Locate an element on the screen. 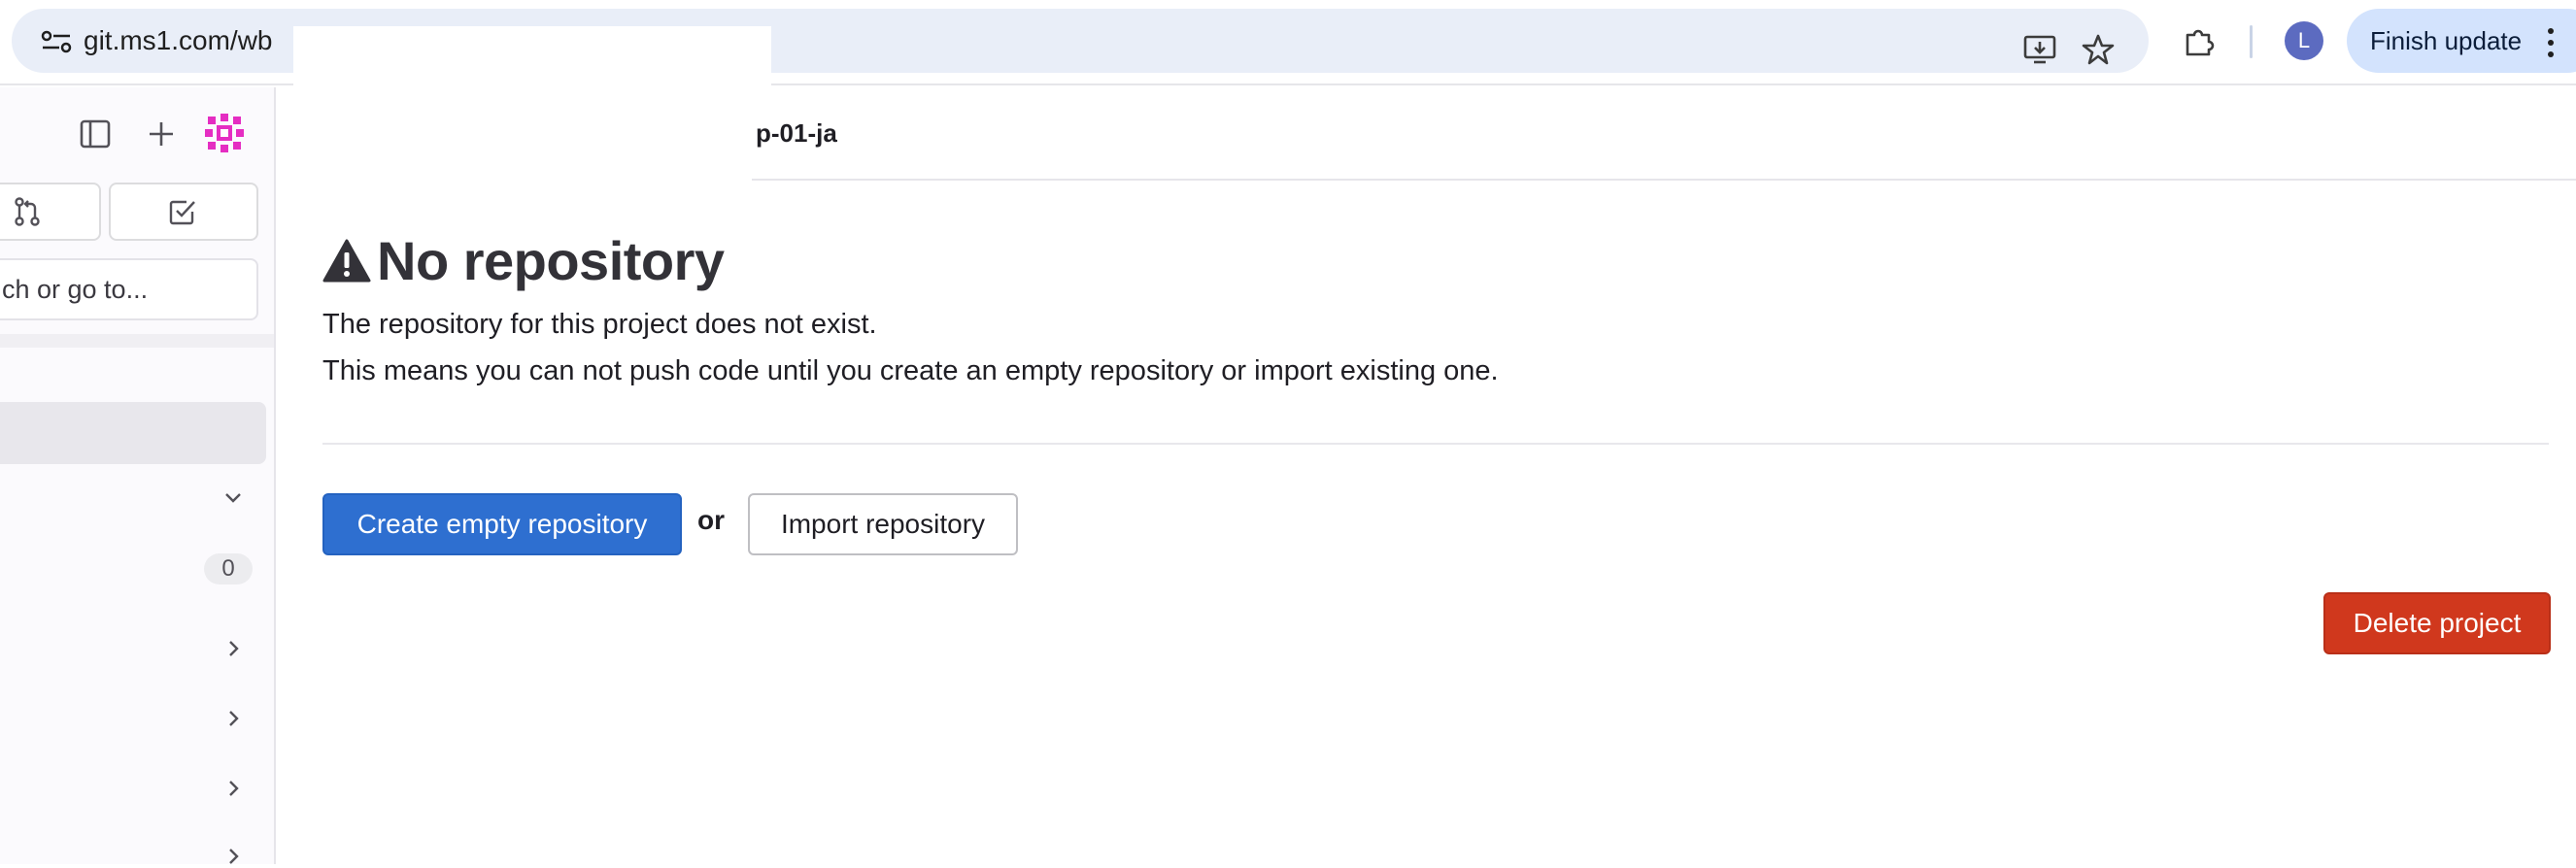  delete-project-button: Delete project is located at coordinates (2437, 623).